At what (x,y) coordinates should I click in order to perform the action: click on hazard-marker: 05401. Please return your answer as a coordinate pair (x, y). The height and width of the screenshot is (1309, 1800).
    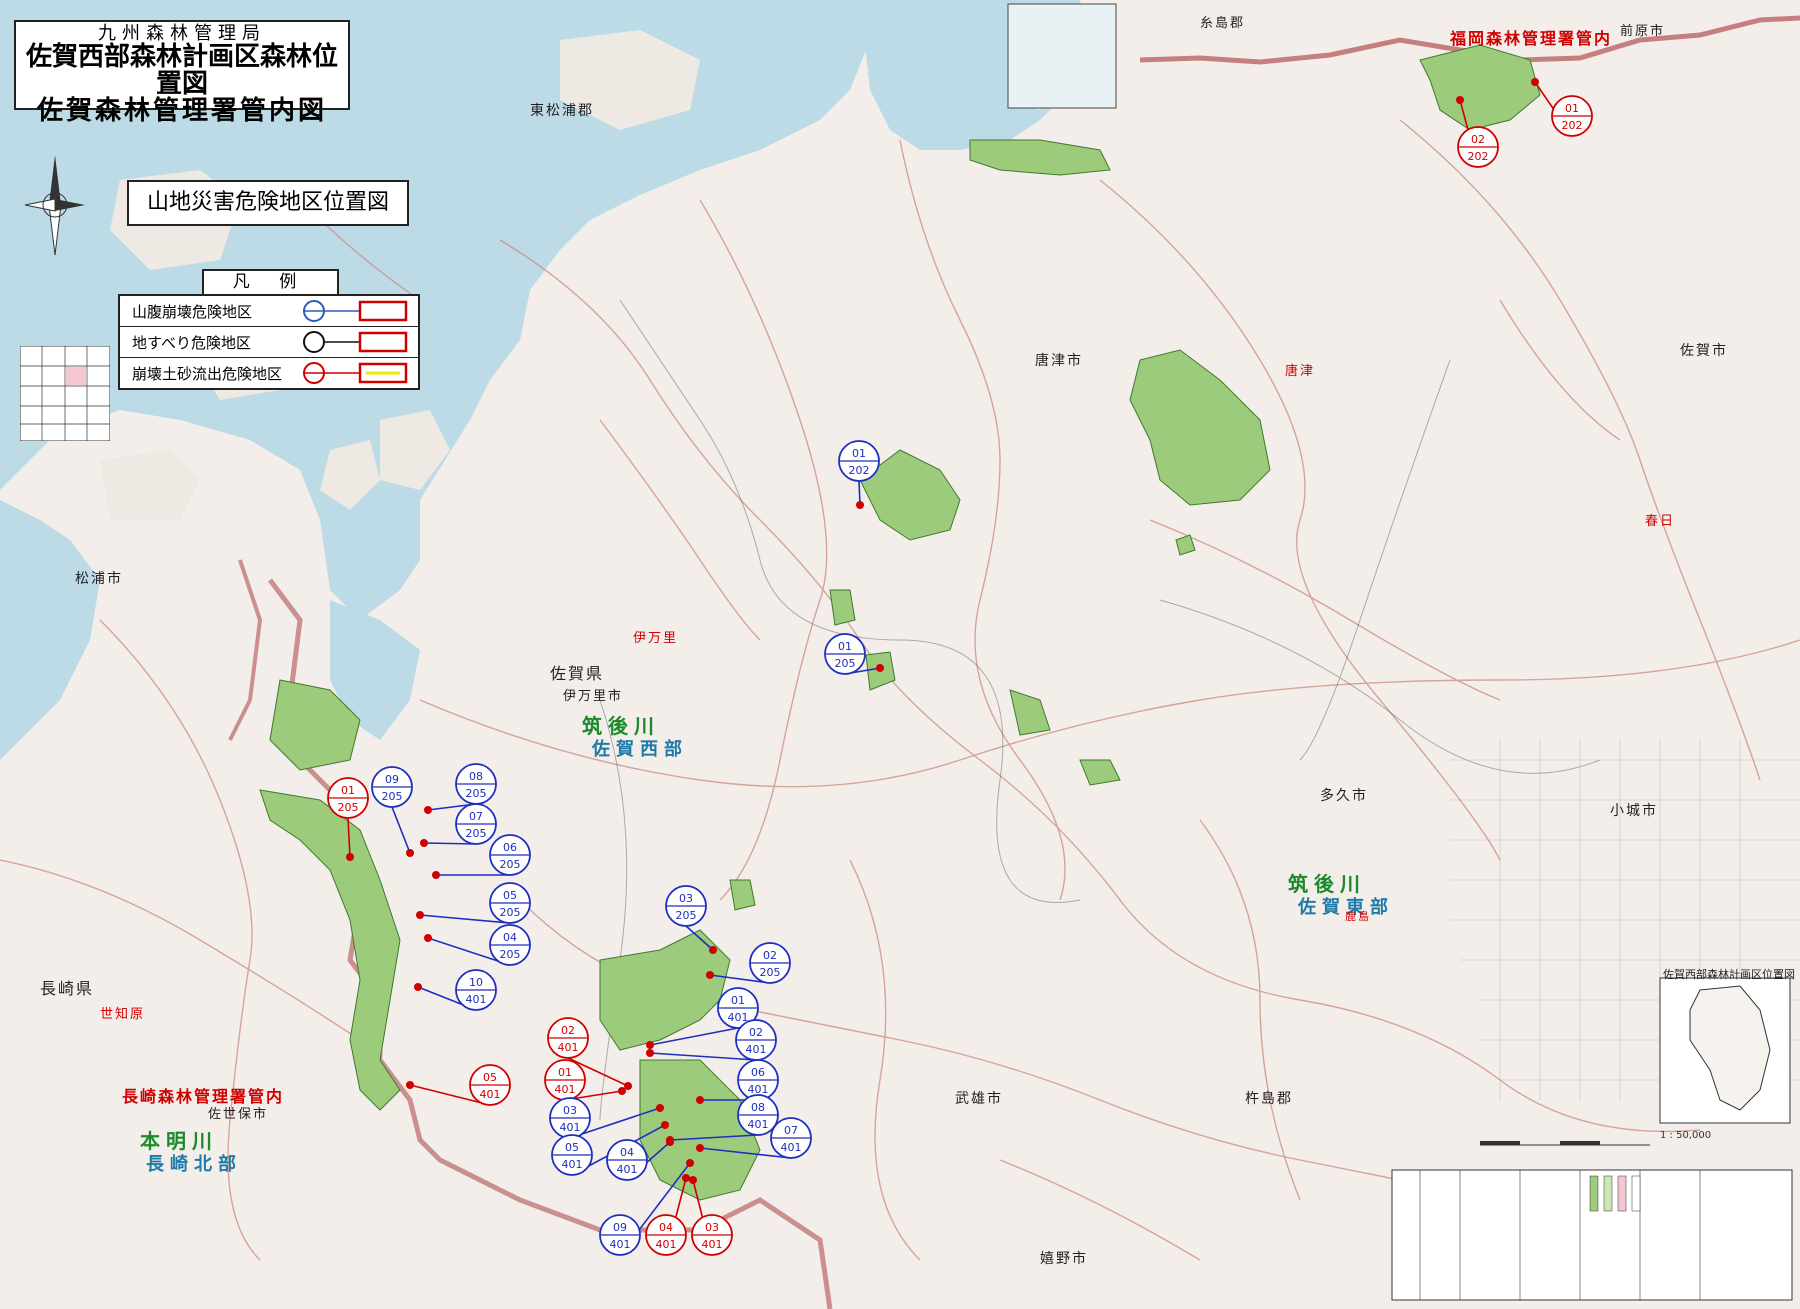
    Looking at the image, I should click on (458, 1085).